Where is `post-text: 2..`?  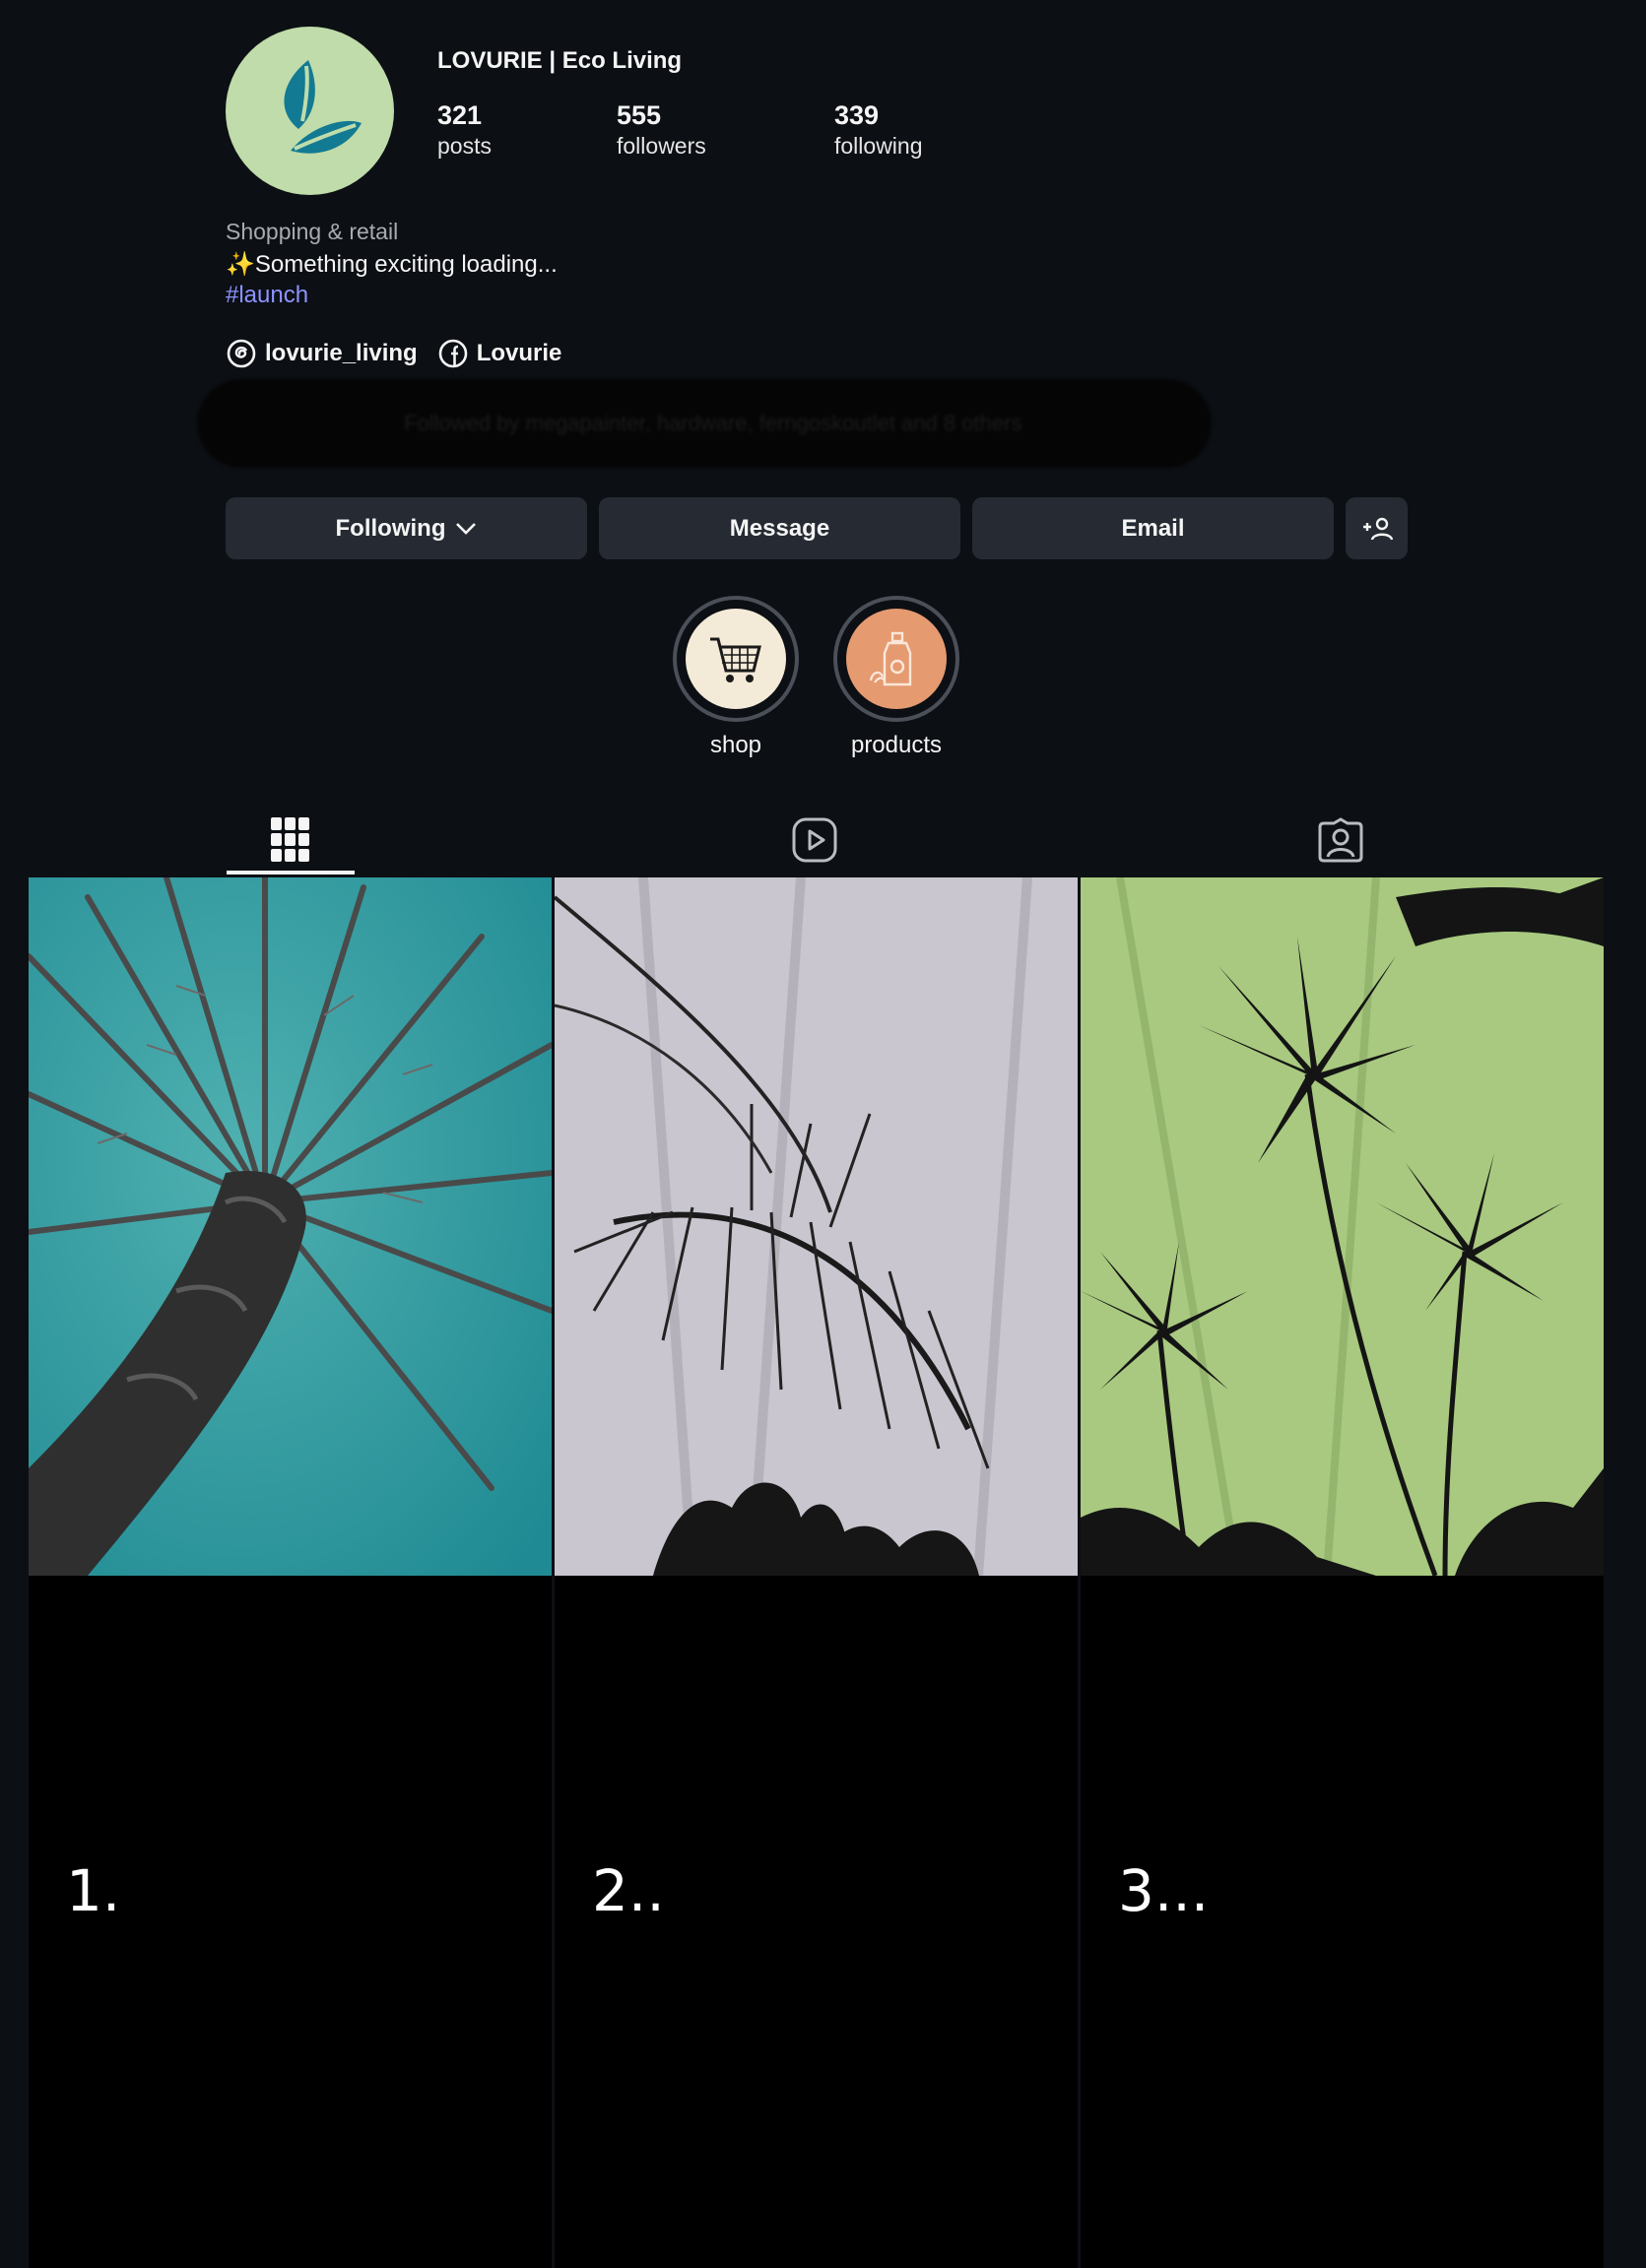
post-text: 2.. is located at coordinates (628, 1890).